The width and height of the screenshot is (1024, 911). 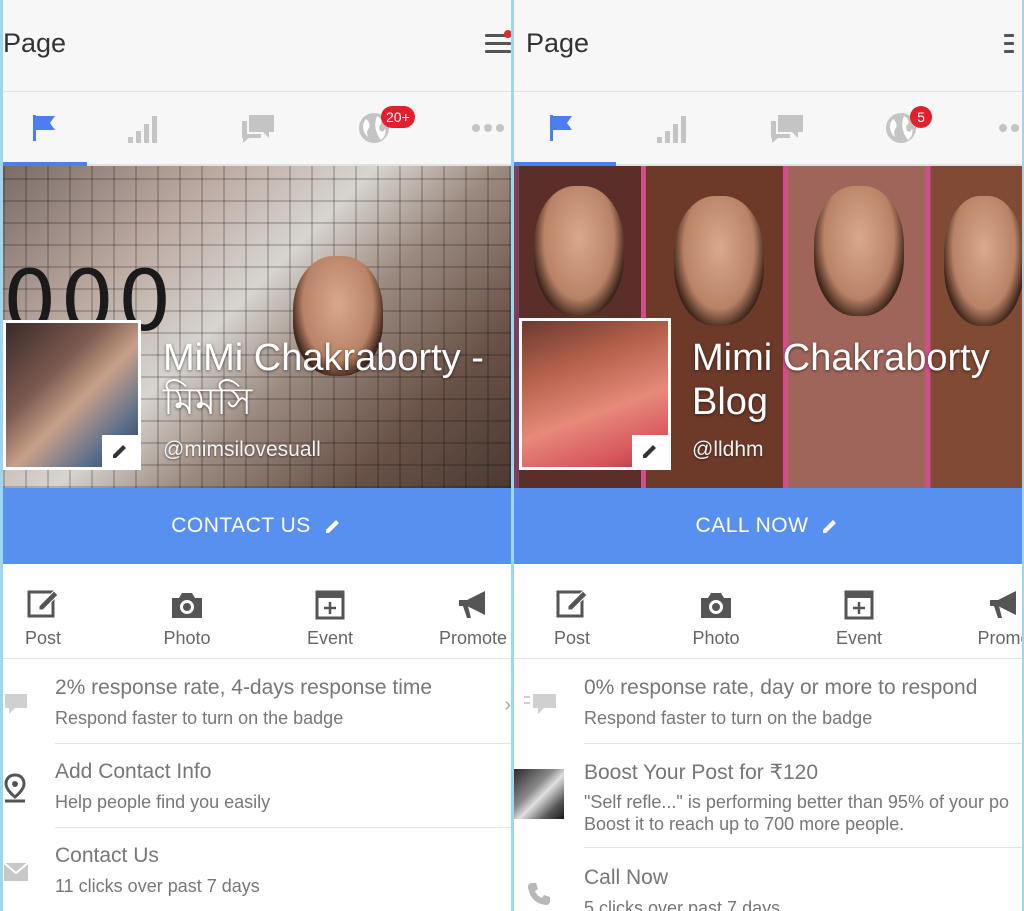 I want to click on chevron-icon: ›, so click(x=507, y=705).